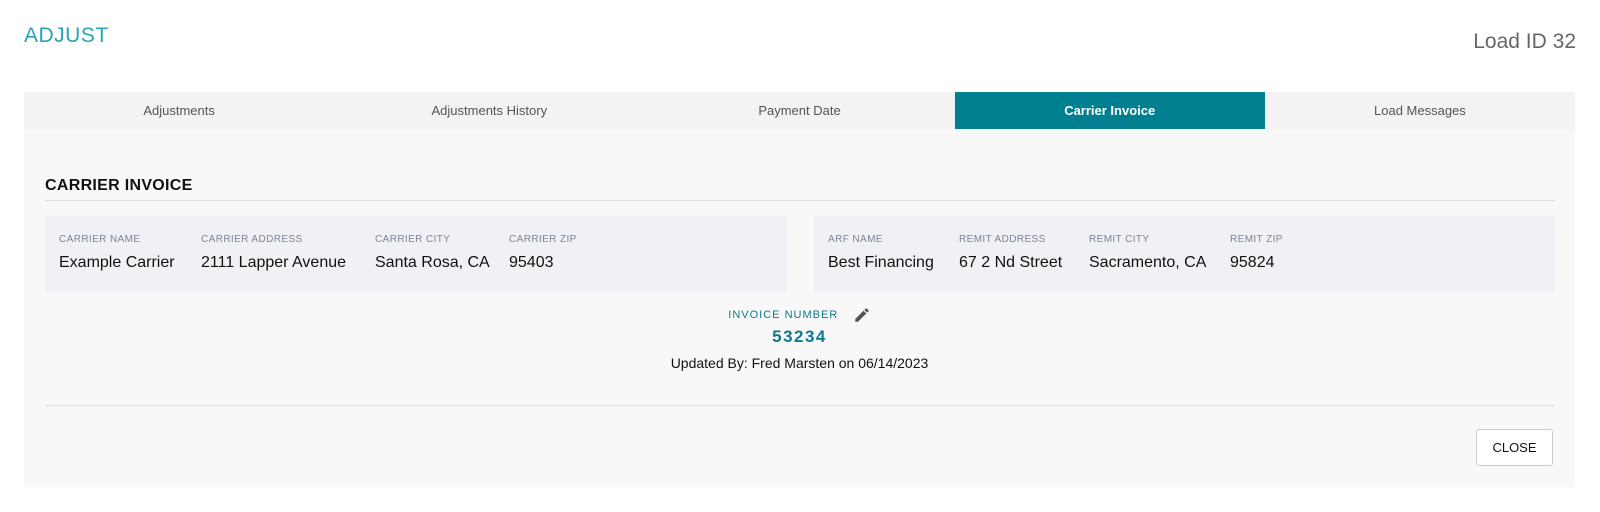 This screenshot has height=512, width=1600. Describe the element at coordinates (1420, 110) in the screenshot. I see `tab-load-messages: Load Messages` at that location.